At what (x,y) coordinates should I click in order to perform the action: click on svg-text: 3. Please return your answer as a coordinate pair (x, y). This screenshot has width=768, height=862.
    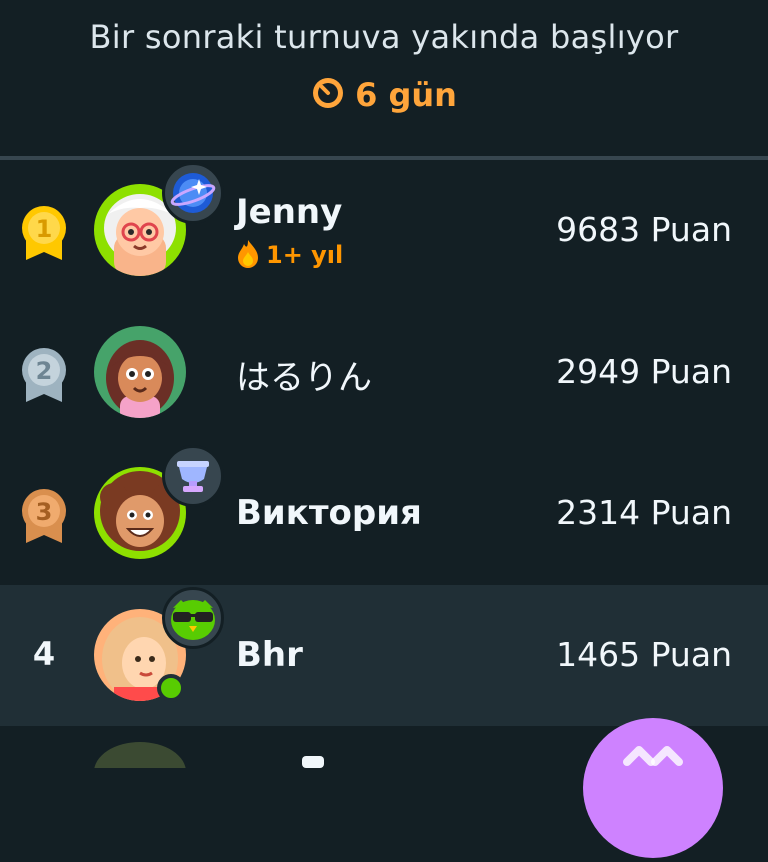
    Looking at the image, I should click on (44, 512).